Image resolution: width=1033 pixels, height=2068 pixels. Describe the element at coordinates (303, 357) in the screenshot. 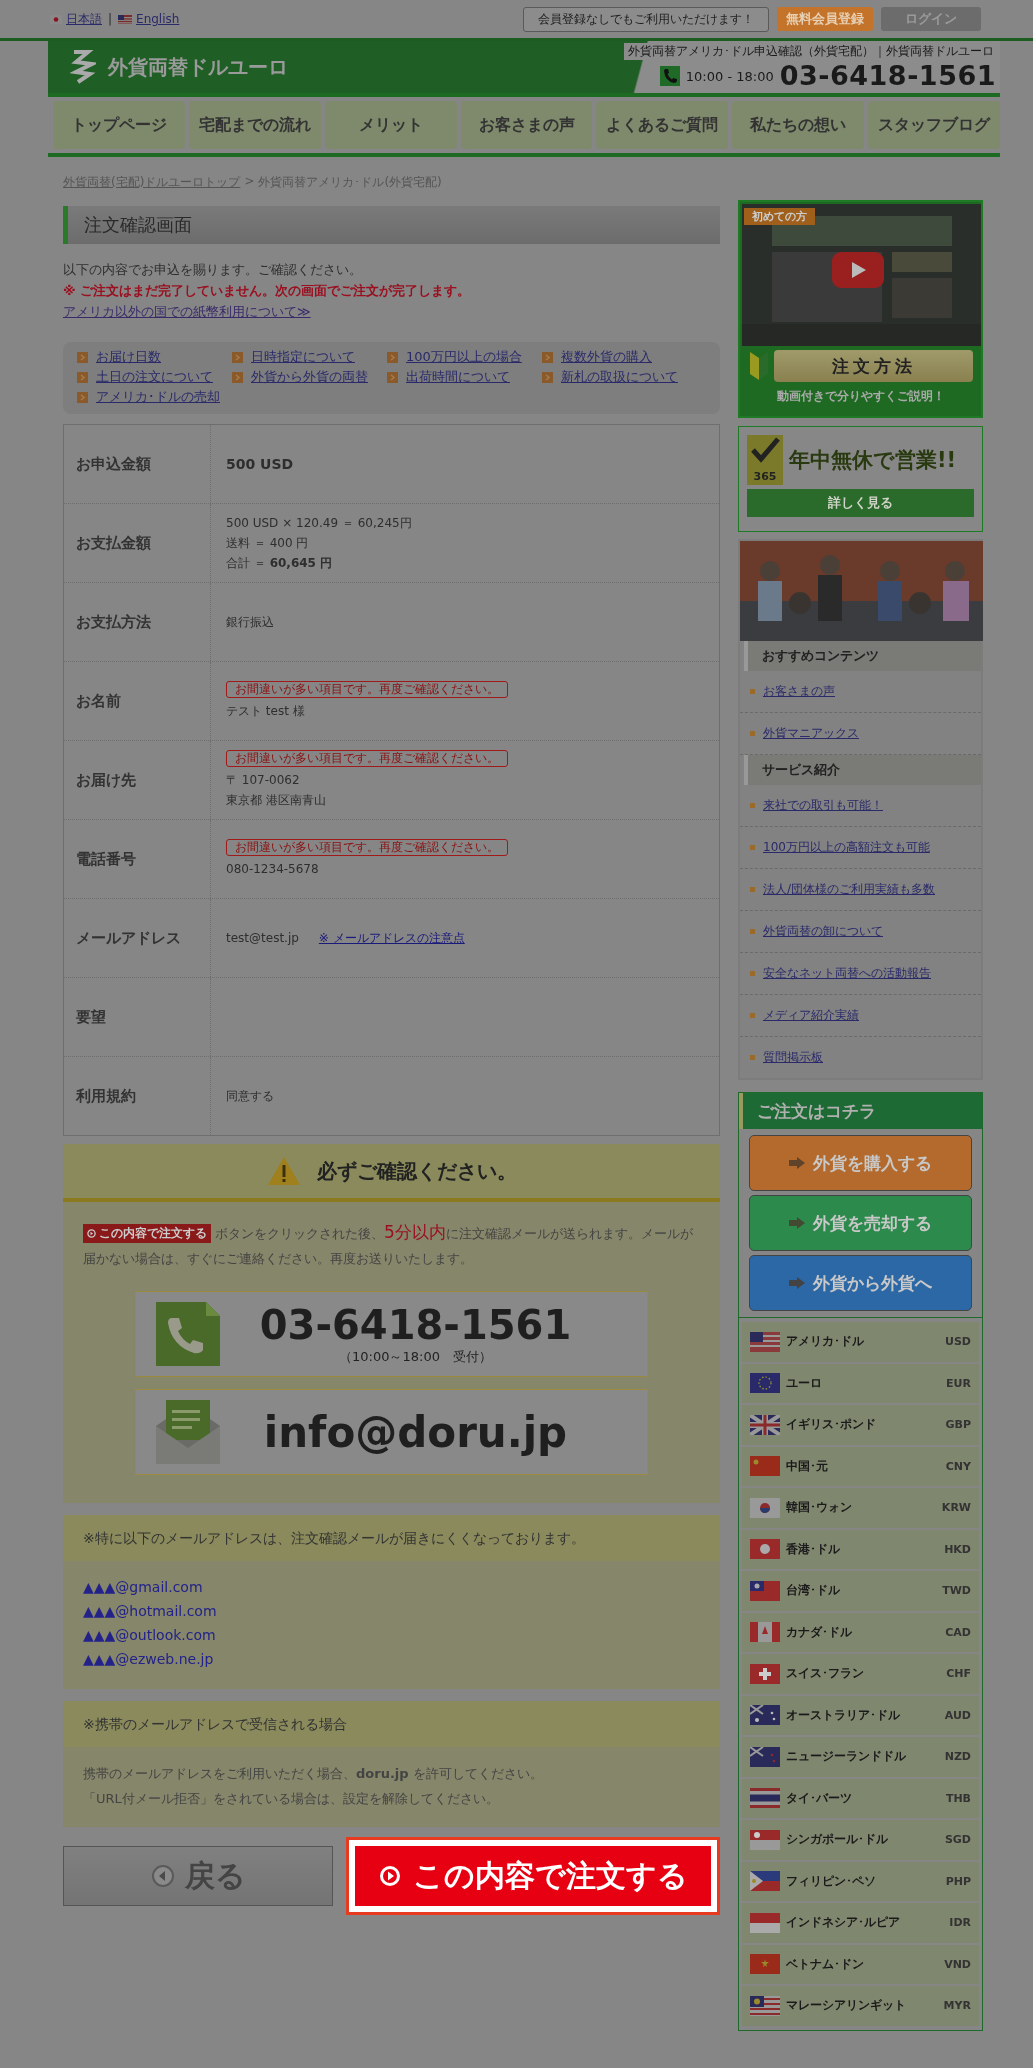

I see `faq-link: 日時指定について` at that location.